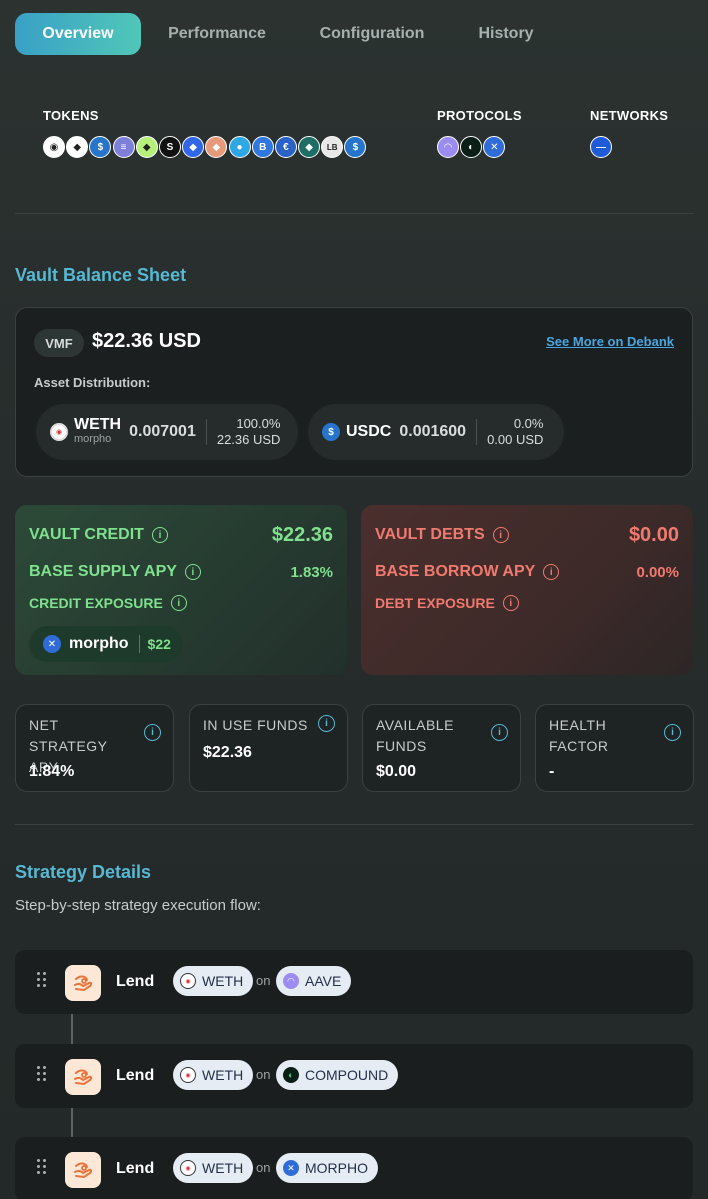  Describe the element at coordinates (83, 872) in the screenshot. I see `strategy-details-title: Strategy Details` at that location.